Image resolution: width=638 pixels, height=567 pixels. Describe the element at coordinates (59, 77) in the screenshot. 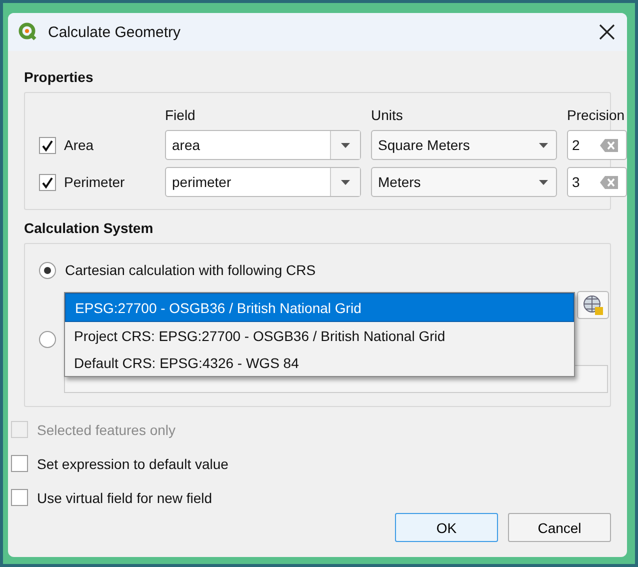

I see `section-heading: Properties` at that location.